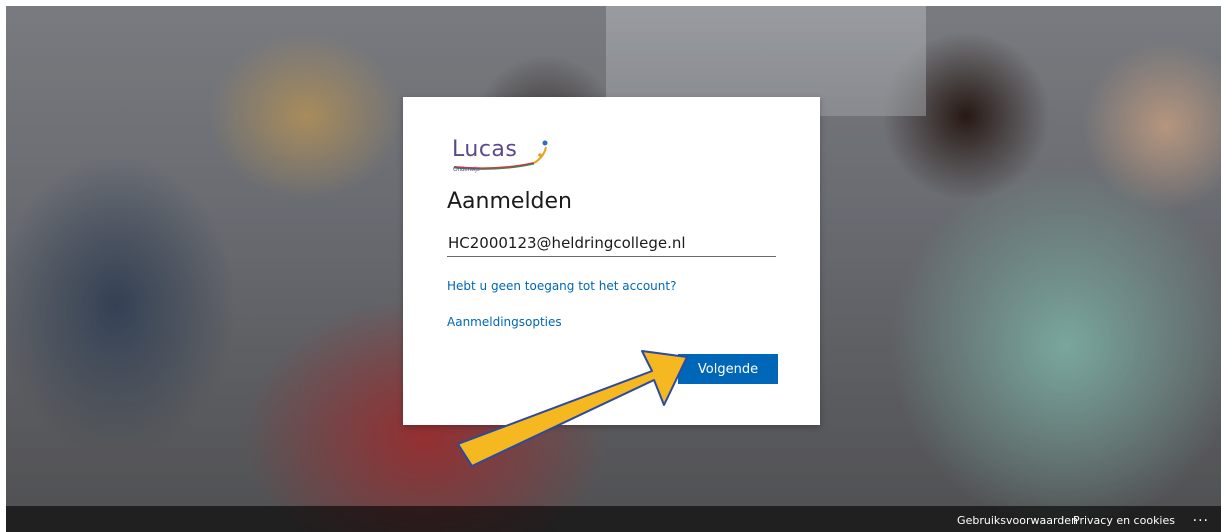 This screenshot has width=1221, height=532. I want to click on lucas-logo: Lucas Onderwijs, so click(503, 156).